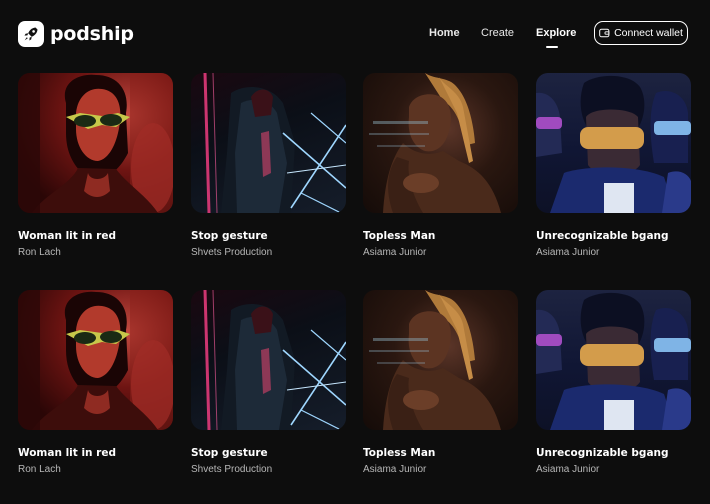 This screenshot has width=710, height=504. Describe the element at coordinates (552, 47) in the screenshot. I see `active-nav-indicator` at that location.